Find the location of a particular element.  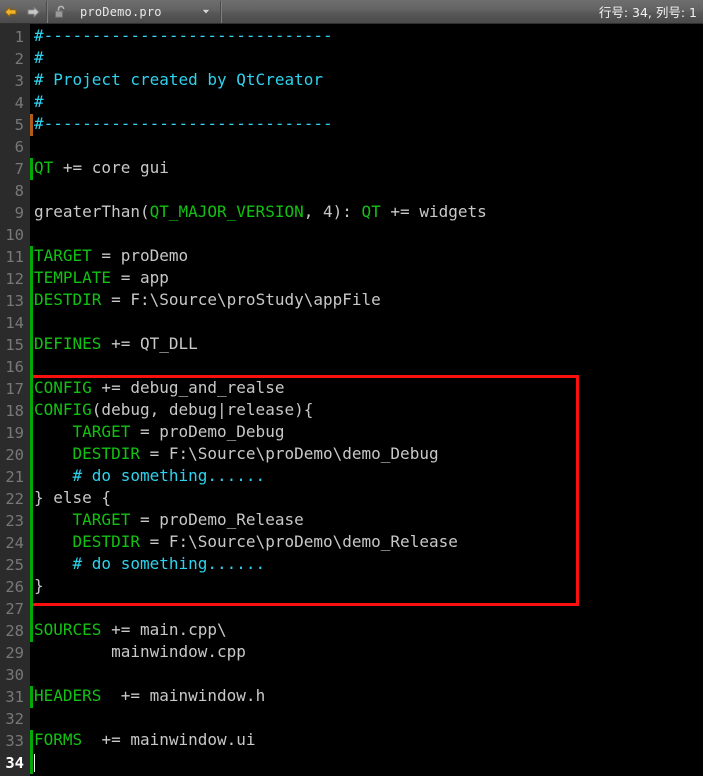

code-token: QT is located at coordinates (371, 211).